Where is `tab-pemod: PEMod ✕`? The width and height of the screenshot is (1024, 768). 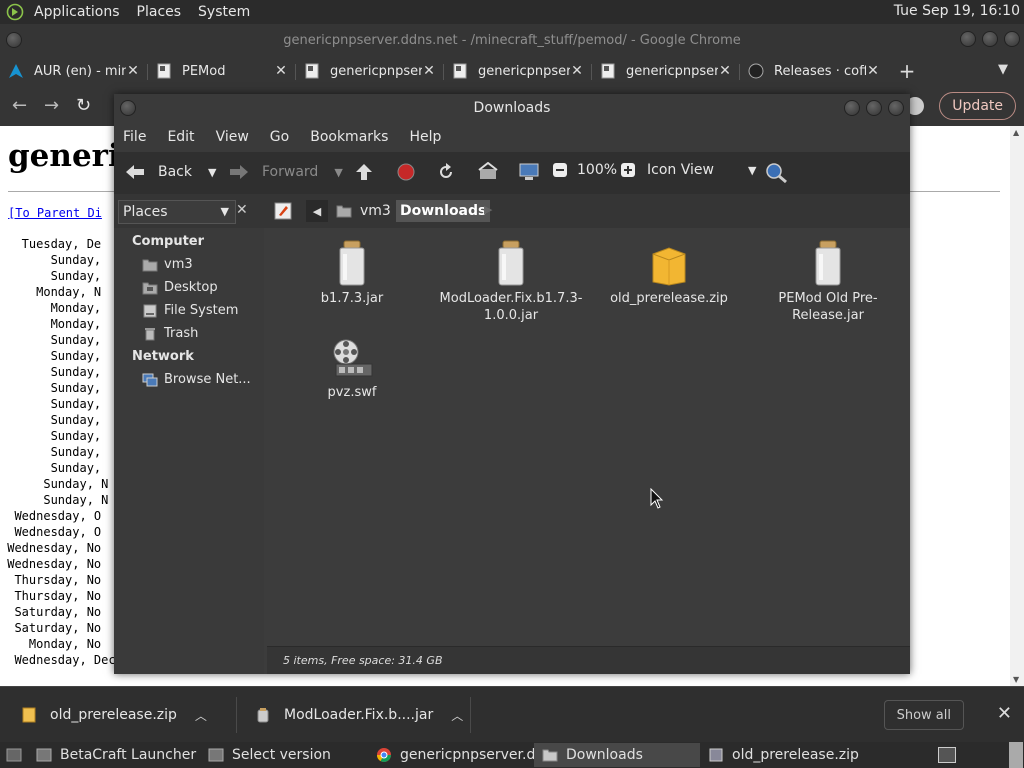 tab-pemod: PEMod ✕ is located at coordinates (222, 71).